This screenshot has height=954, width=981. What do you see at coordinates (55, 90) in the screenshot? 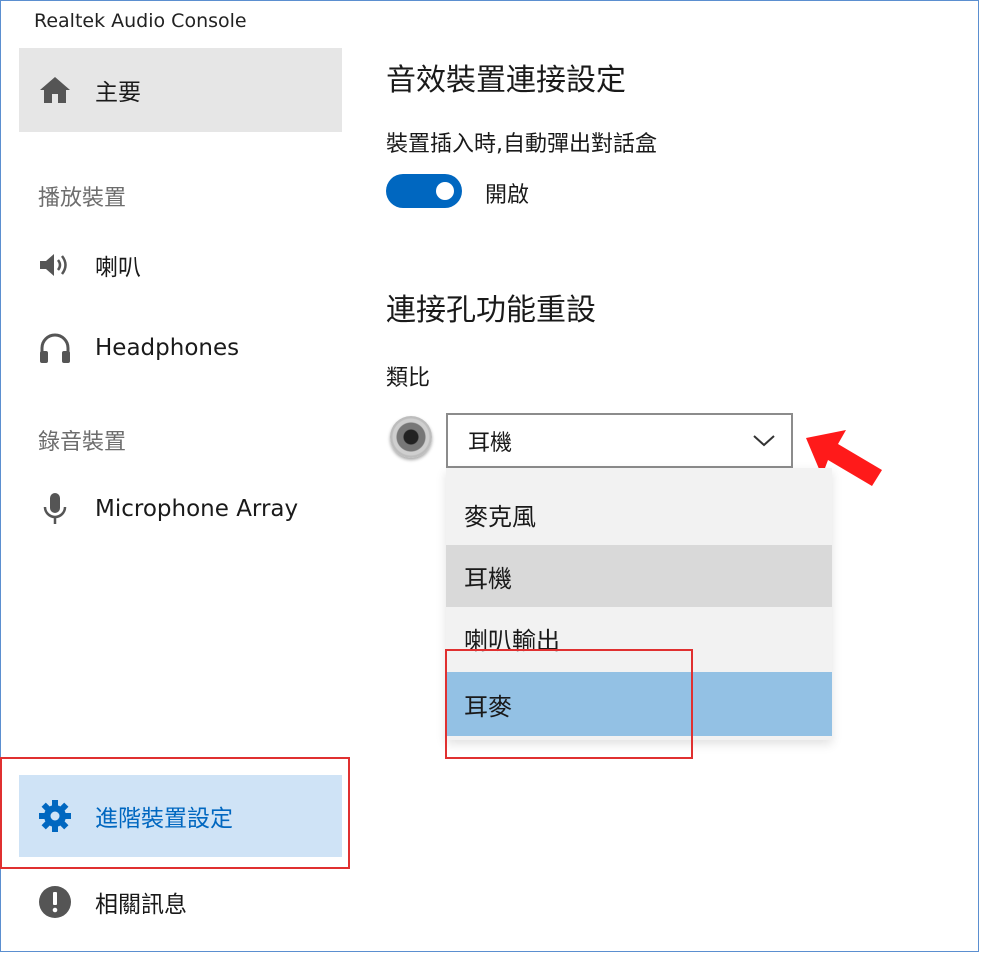
I see `home-icon` at bounding box center [55, 90].